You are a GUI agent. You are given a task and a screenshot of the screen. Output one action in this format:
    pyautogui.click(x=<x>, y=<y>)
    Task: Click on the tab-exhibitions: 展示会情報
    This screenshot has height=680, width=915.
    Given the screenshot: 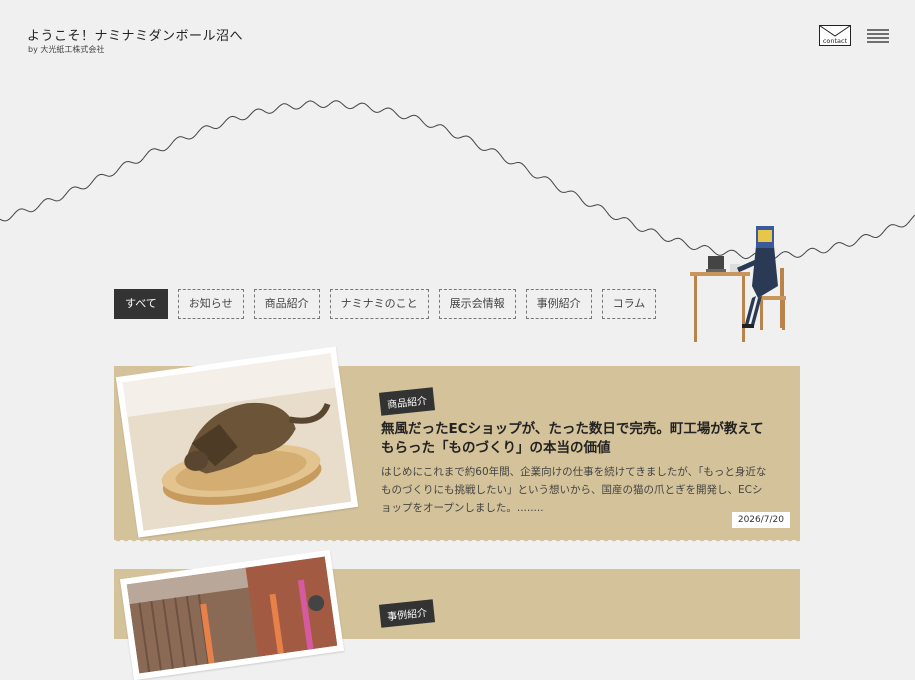 What is the action you would take?
    pyautogui.click(x=477, y=304)
    